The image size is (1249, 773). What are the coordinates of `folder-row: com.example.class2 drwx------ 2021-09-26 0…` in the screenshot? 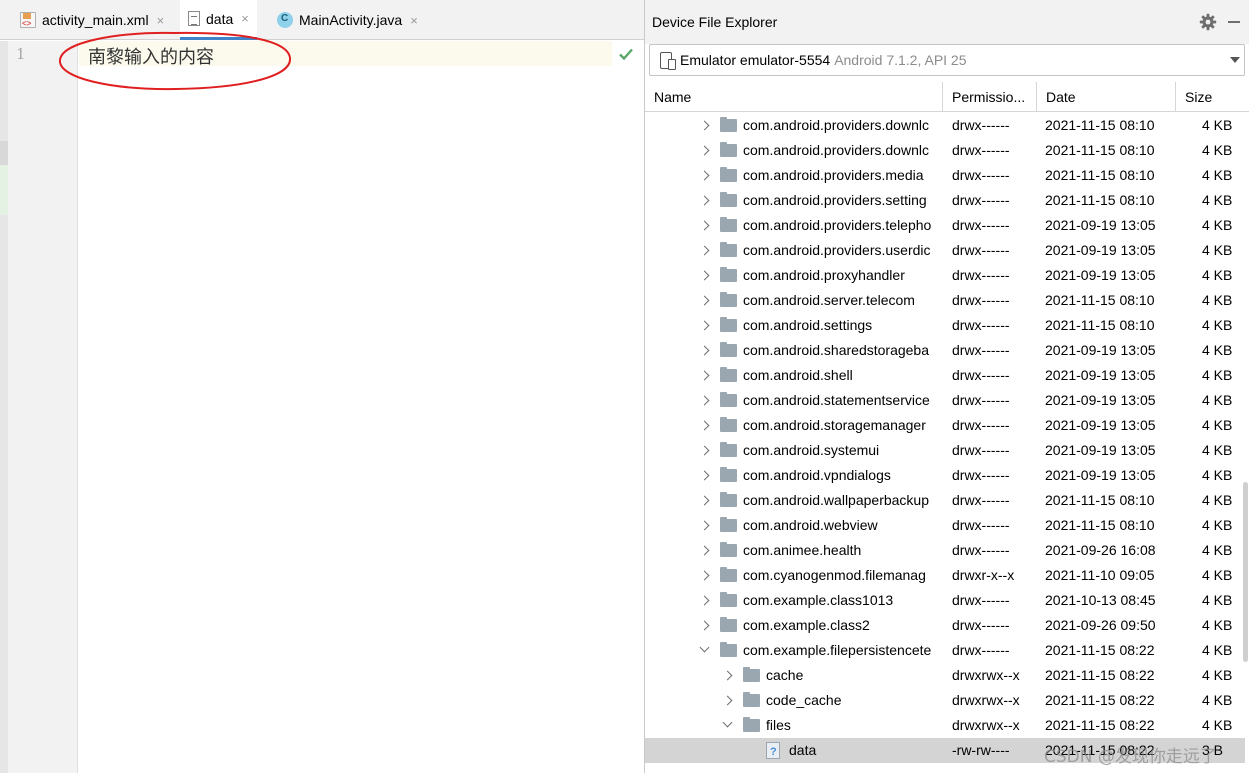 It's located at (945, 625).